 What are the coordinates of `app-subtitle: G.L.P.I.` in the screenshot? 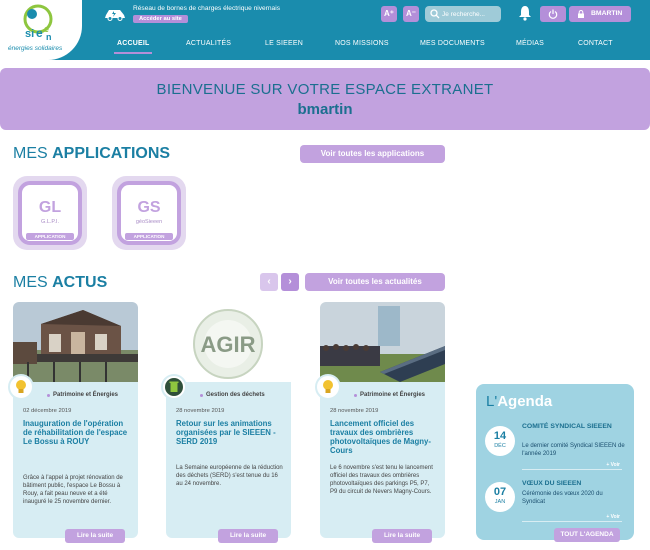 It's located at (50, 222).